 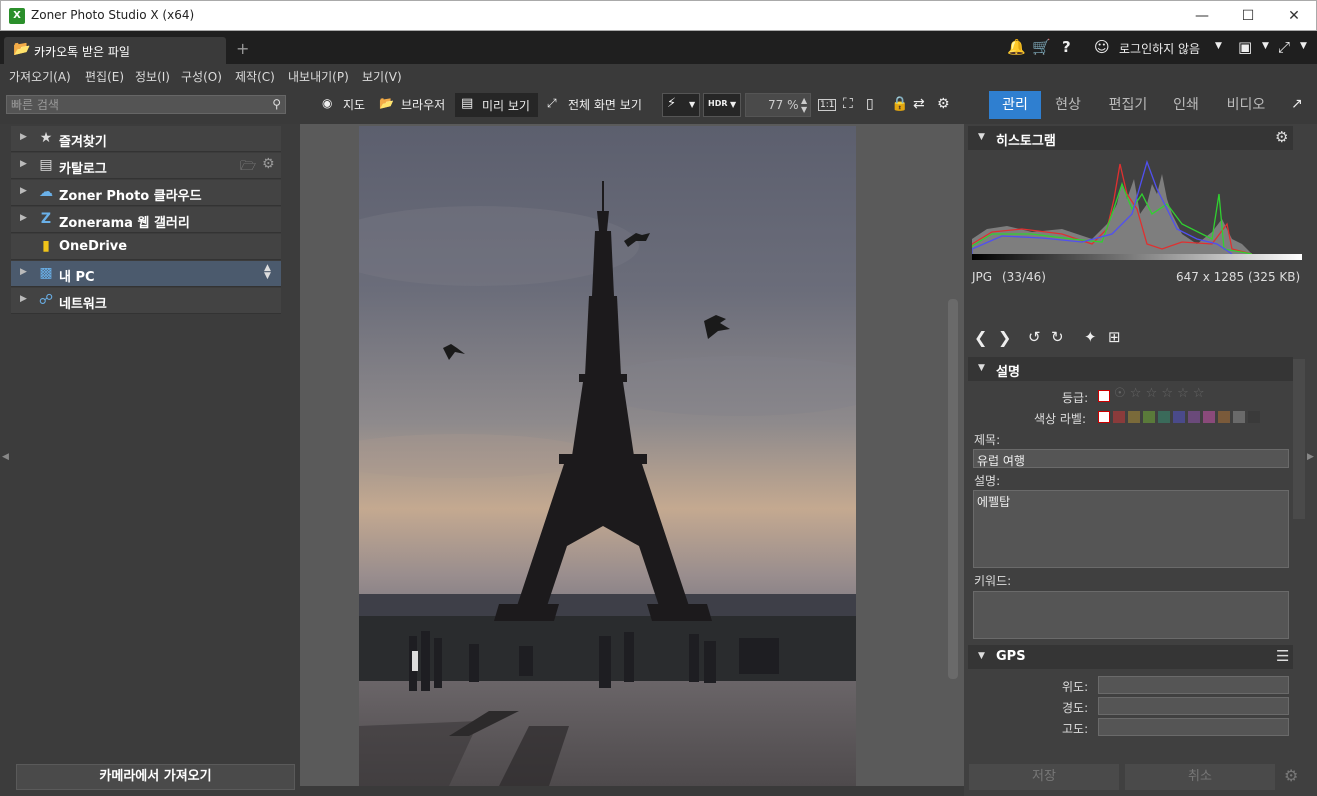 What do you see at coordinates (146, 274) in the screenshot?
I see `nav-my-pc: ▶ ▩ 내 PC ▲ ▼` at bounding box center [146, 274].